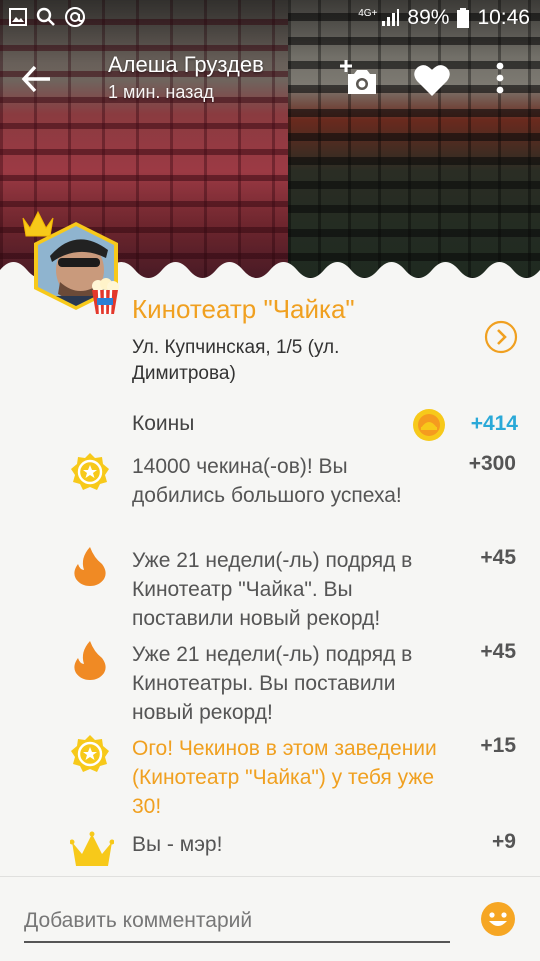 The image size is (540, 961). I want to click on coin-icon, so click(429, 425).